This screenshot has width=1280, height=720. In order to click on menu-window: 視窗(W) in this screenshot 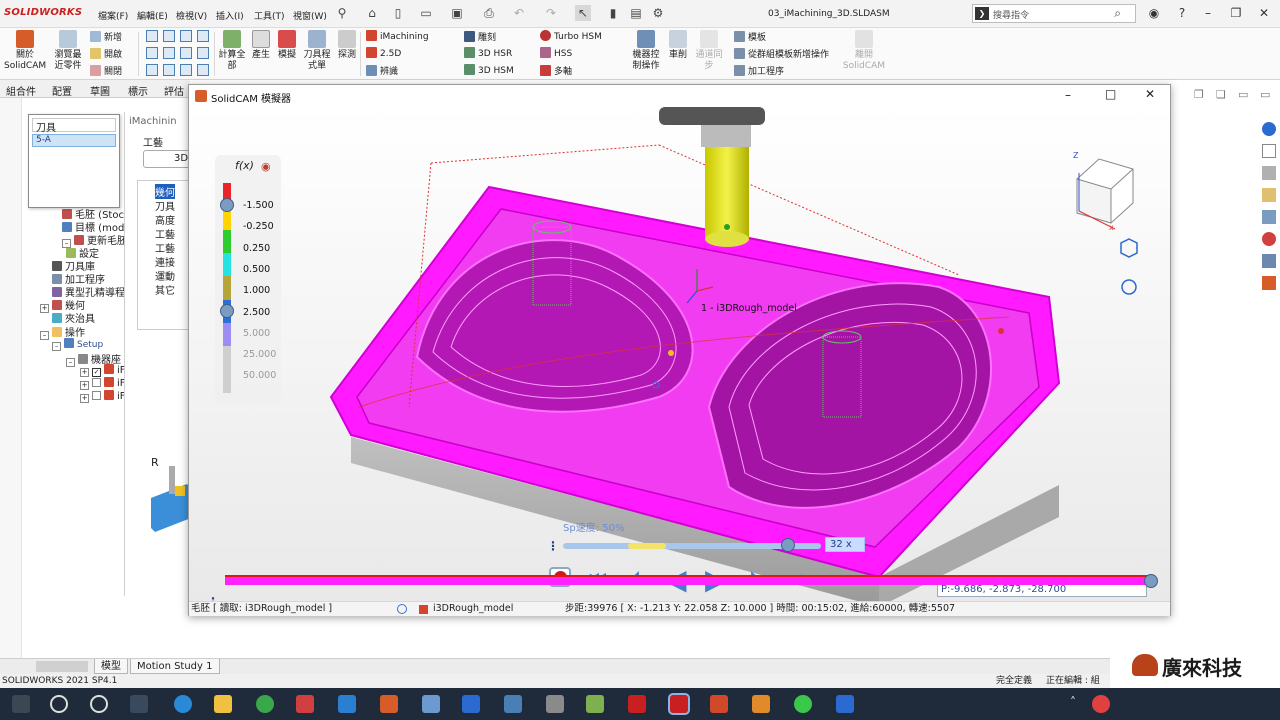, I will do `click(310, 15)`.